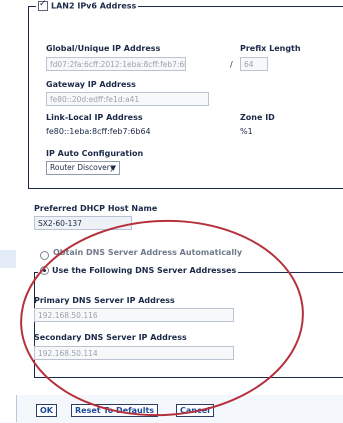 Image resolution: width=343 pixels, height=423 pixels. I want to click on lan2-ipv6-legend: ✓ LAN2 IPv6 Address, so click(87, 5).